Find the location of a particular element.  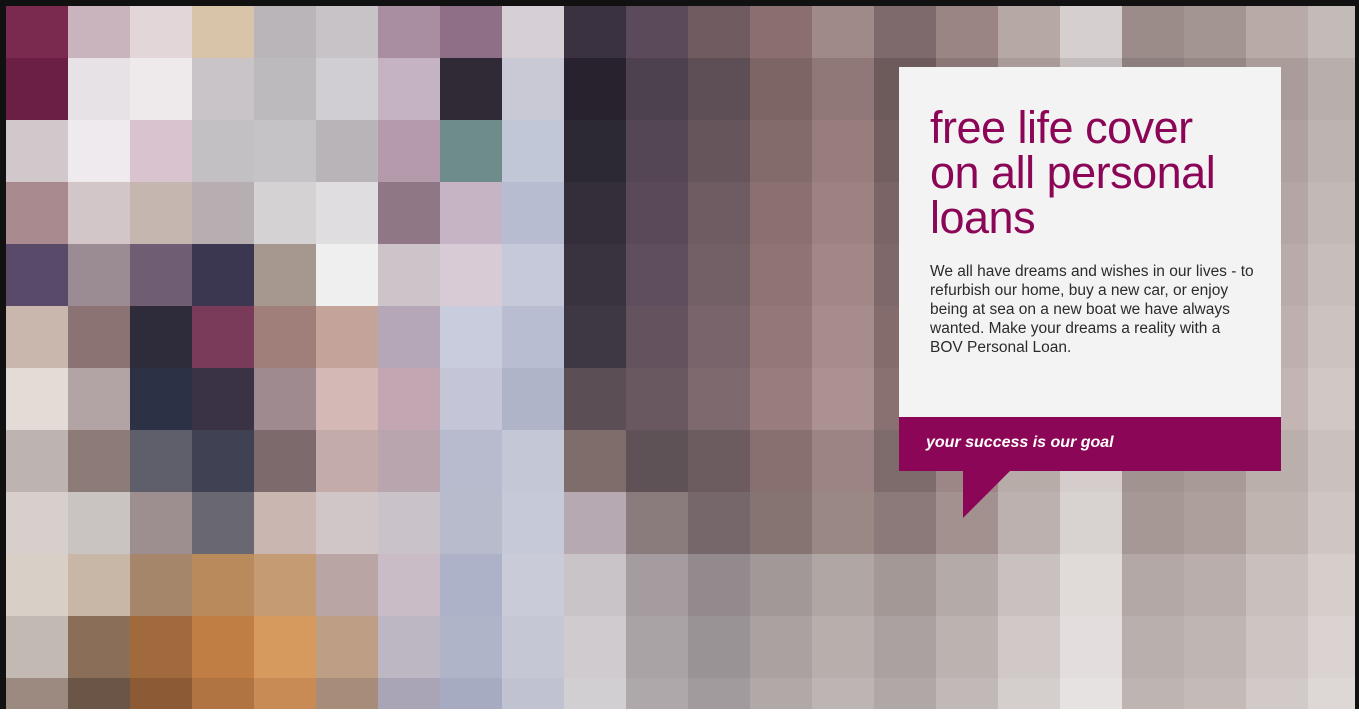

tagline-text: your success is our goal is located at coordinates (1020, 442).